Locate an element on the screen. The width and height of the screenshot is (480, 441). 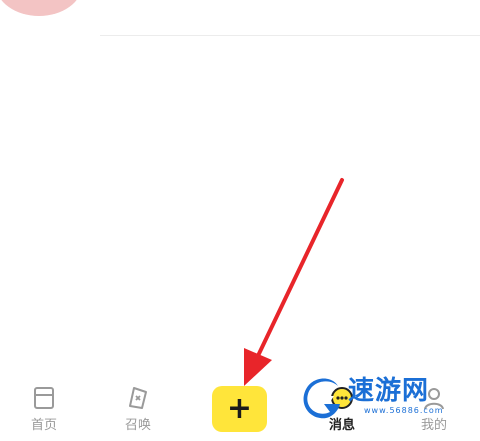
site-watermark: 速游网 www.56886.com is located at coordinates (387, 398).